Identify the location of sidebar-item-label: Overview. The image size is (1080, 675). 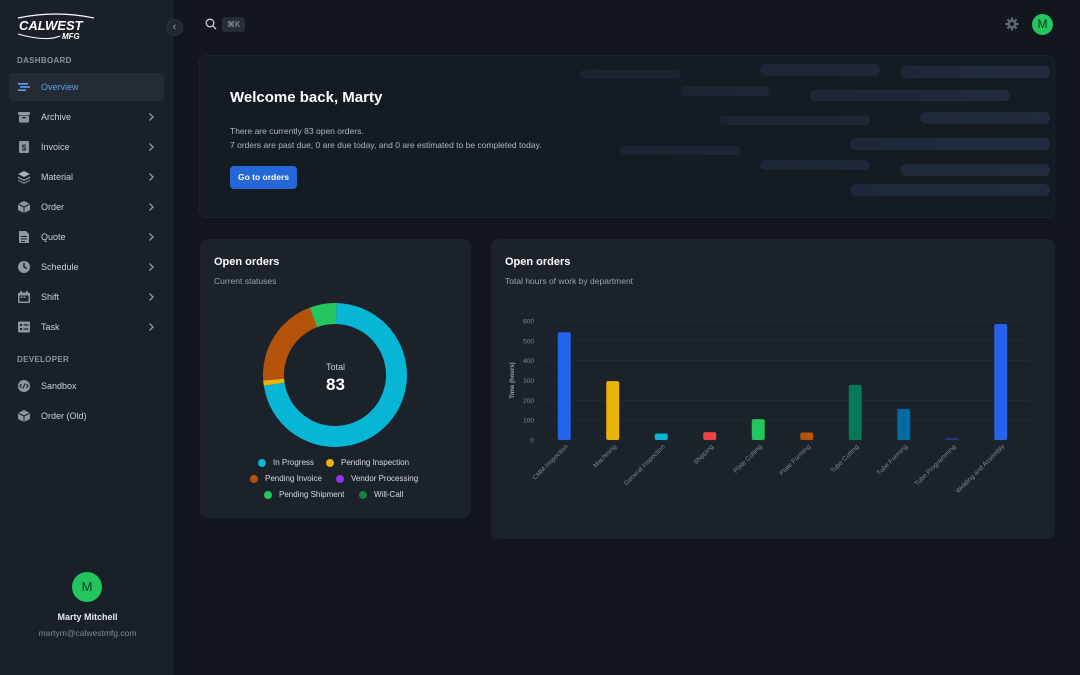
(60, 87).